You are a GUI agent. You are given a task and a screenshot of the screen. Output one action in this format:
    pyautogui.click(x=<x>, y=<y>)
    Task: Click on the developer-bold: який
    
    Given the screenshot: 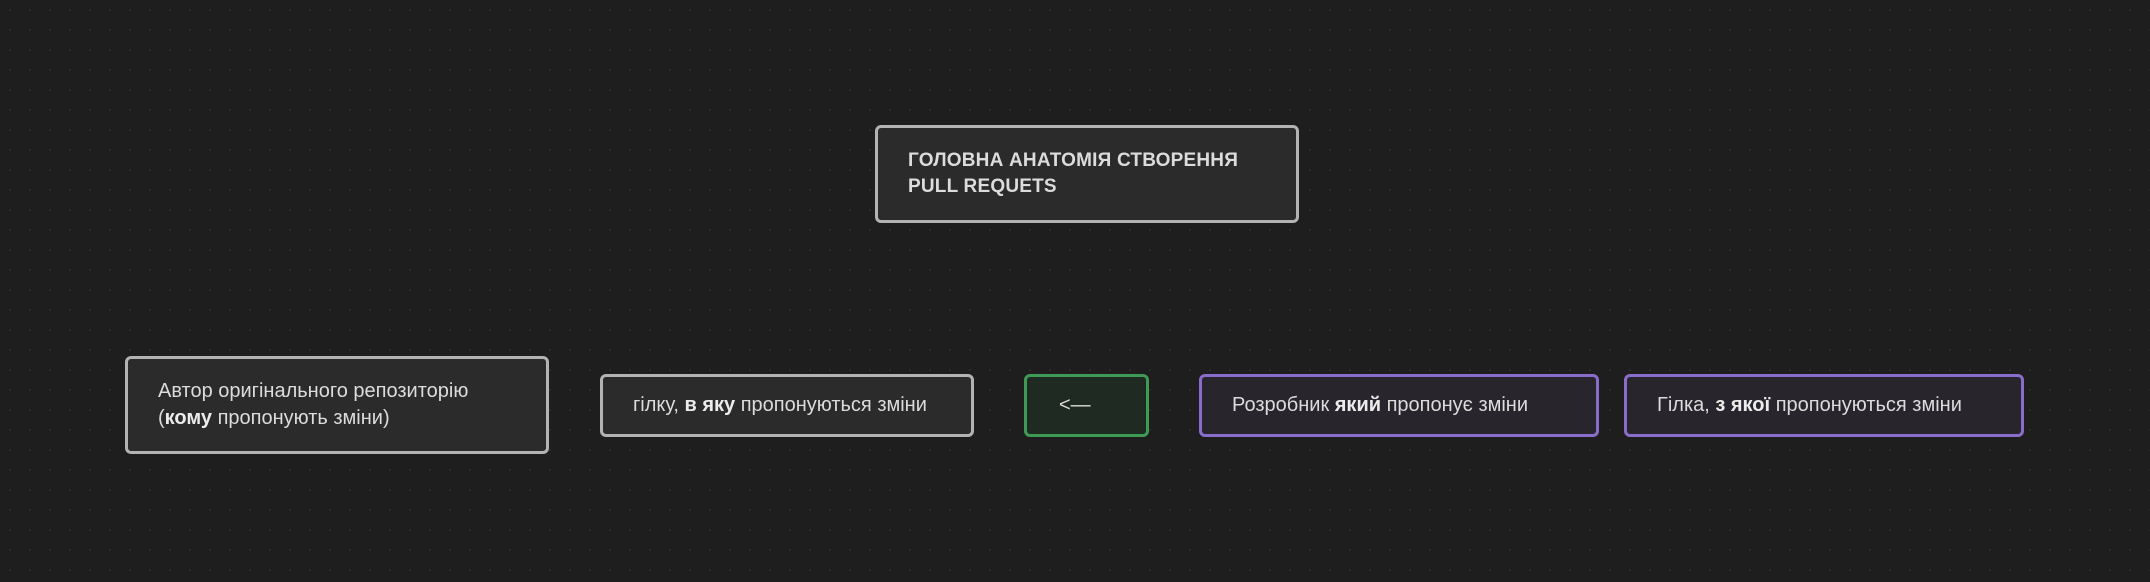 What is the action you would take?
    pyautogui.click(x=1358, y=405)
    